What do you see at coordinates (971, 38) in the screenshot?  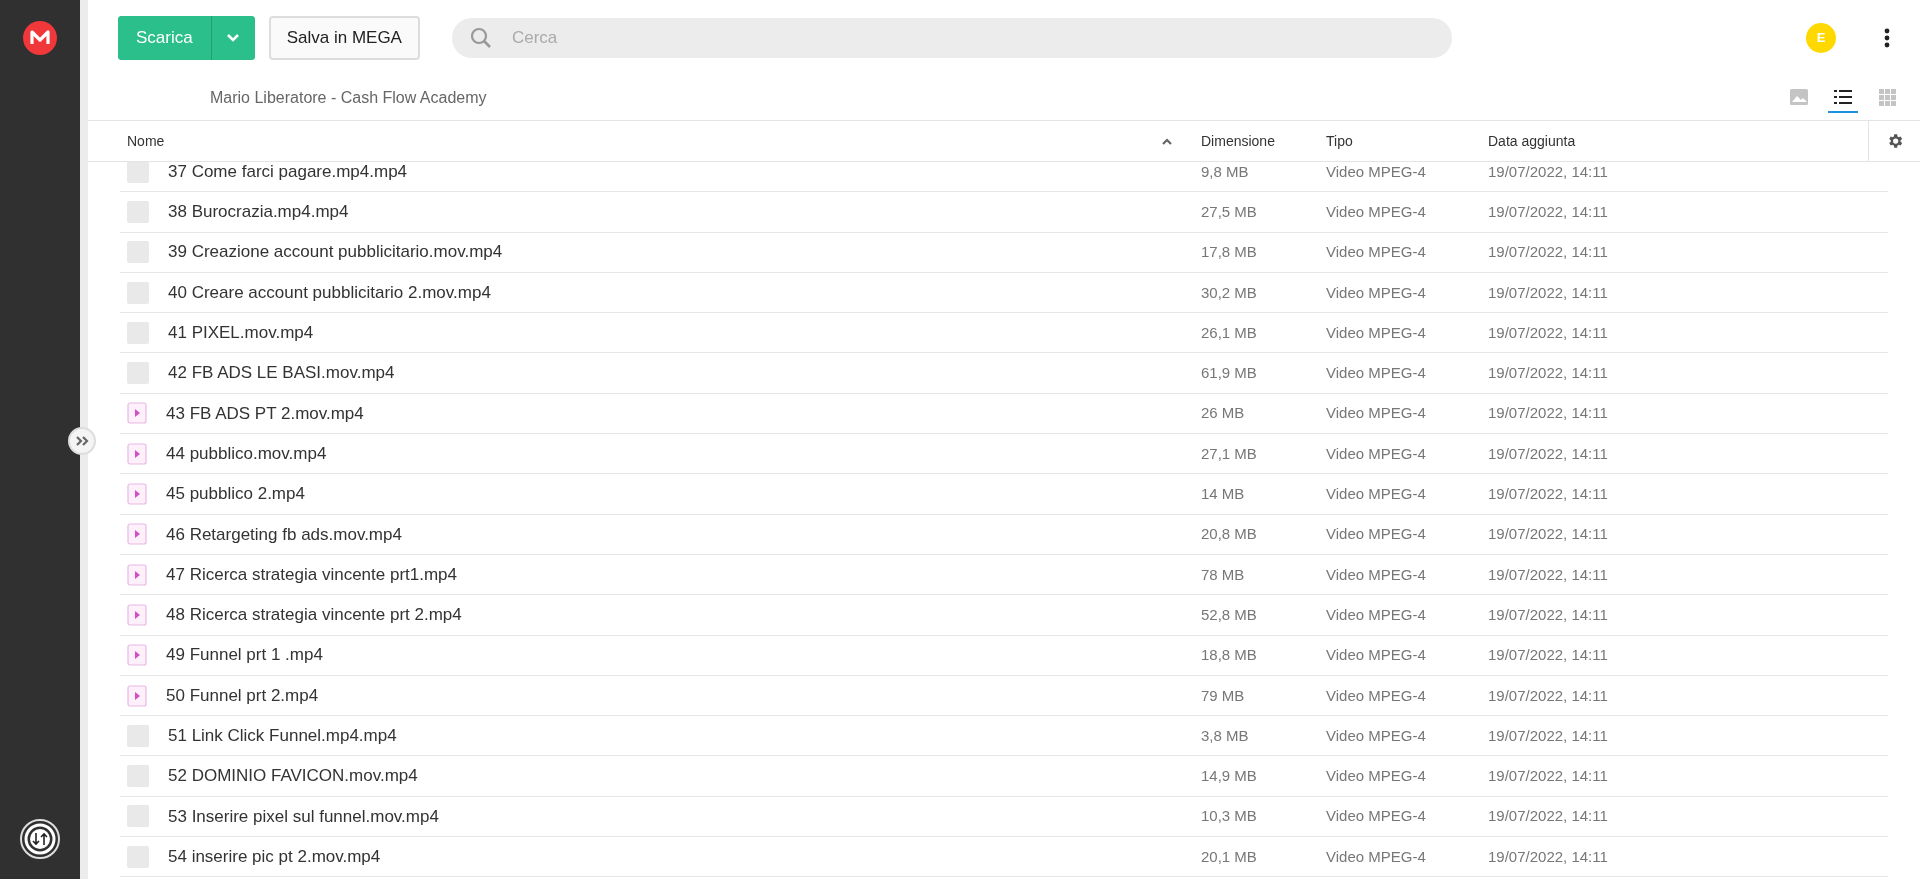 I see `search-input: Cerca` at bounding box center [971, 38].